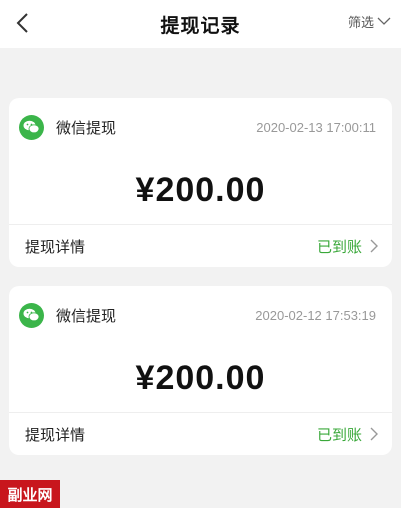 This screenshot has height=508, width=401. I want to click on filter-label: 筛选, so click(360, 23).